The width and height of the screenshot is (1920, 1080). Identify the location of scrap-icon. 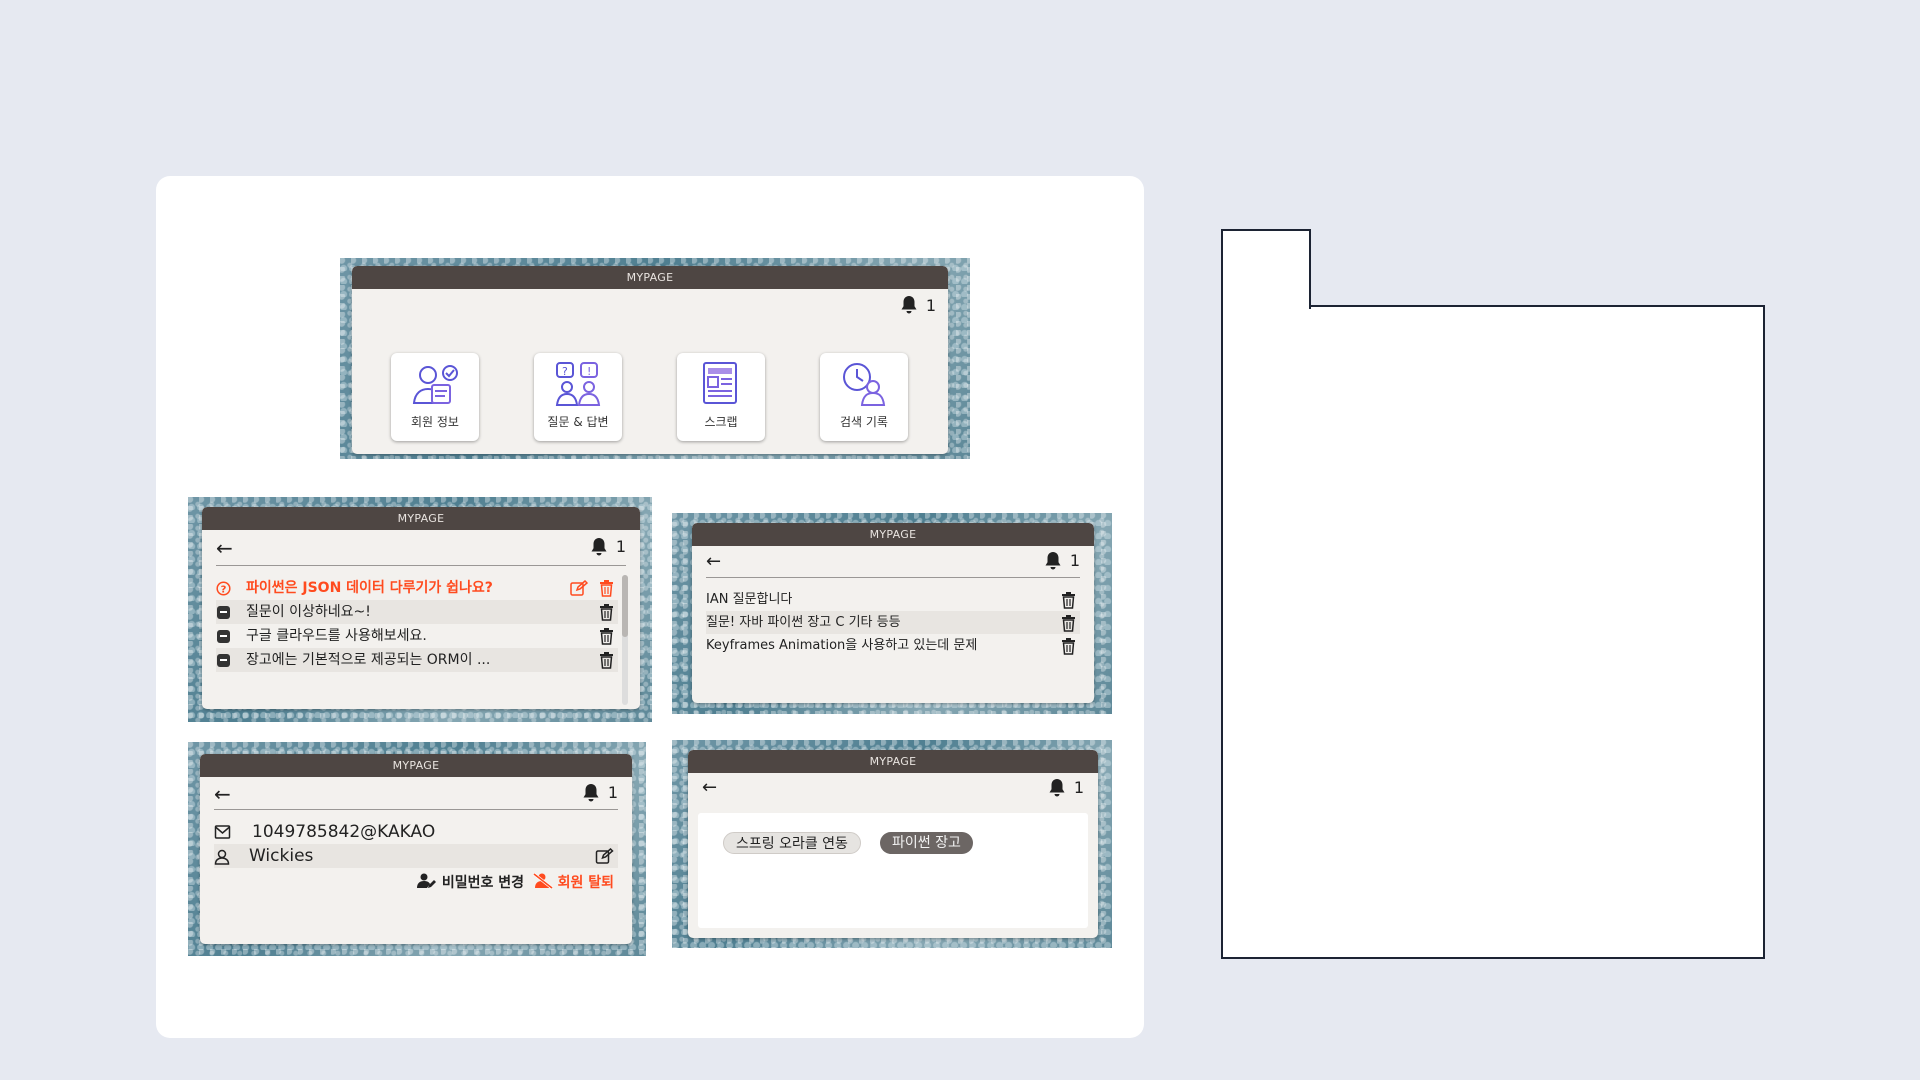
(720, 383).